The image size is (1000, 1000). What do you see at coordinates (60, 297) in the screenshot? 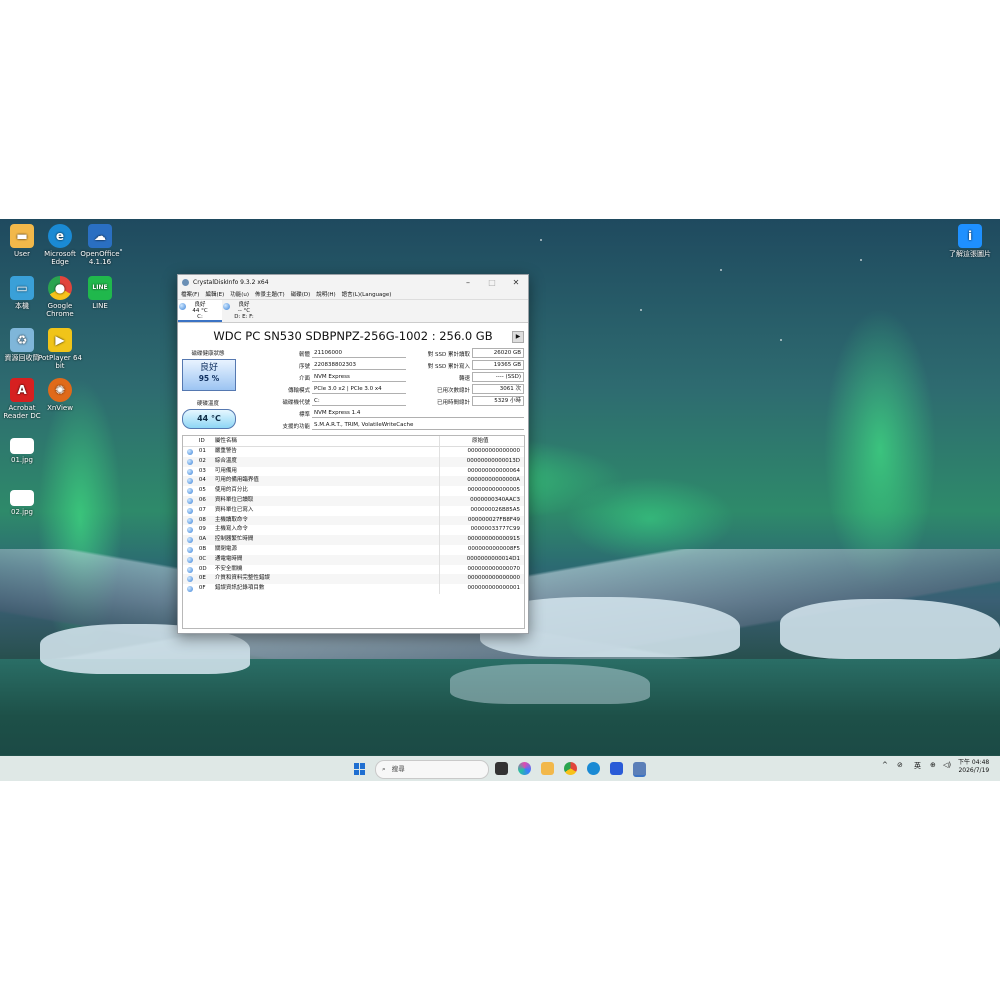
I see `desktop-icon-chrome: ● Google Chrome` at bounding box center [60, 297].